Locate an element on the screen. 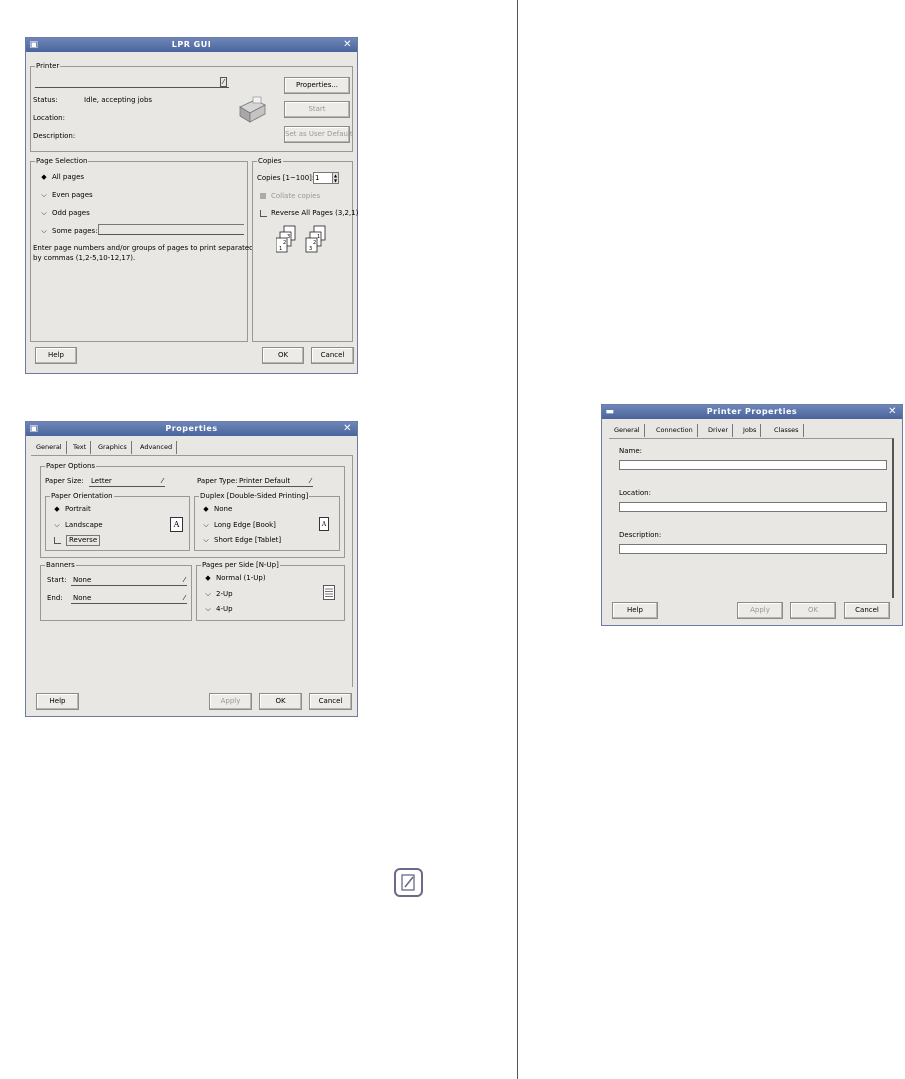 The image size is (905, 1079). properties-tabs: General Text Graphics Advanced is located at coordinates (122, 447).